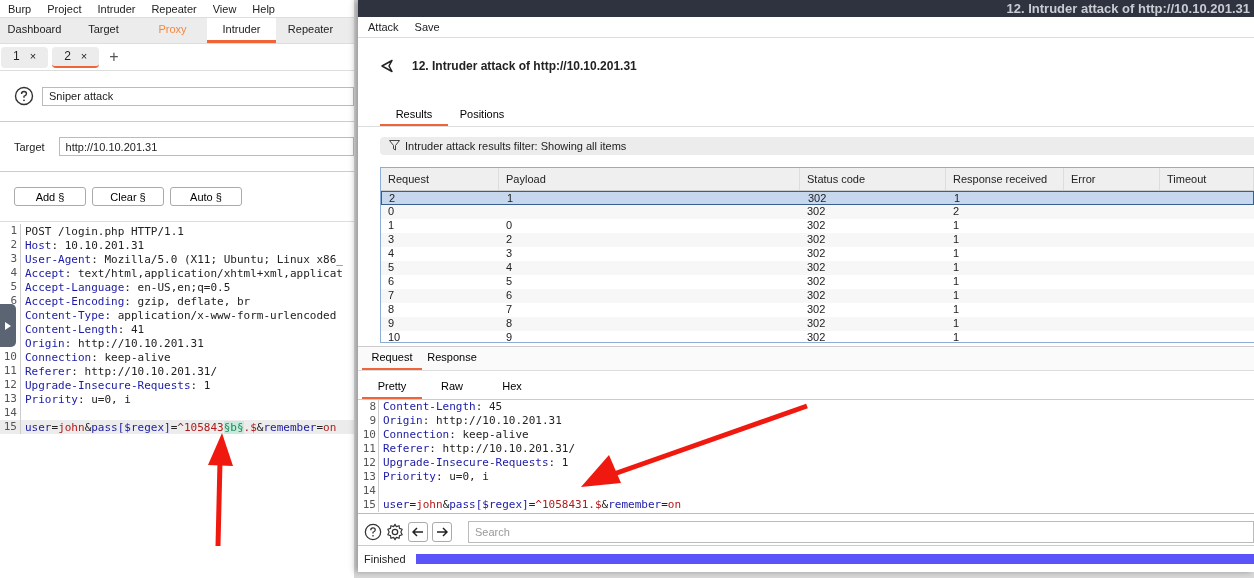 The image size is (1254, 578). I want to click on tab: Request, so click(392, 358).